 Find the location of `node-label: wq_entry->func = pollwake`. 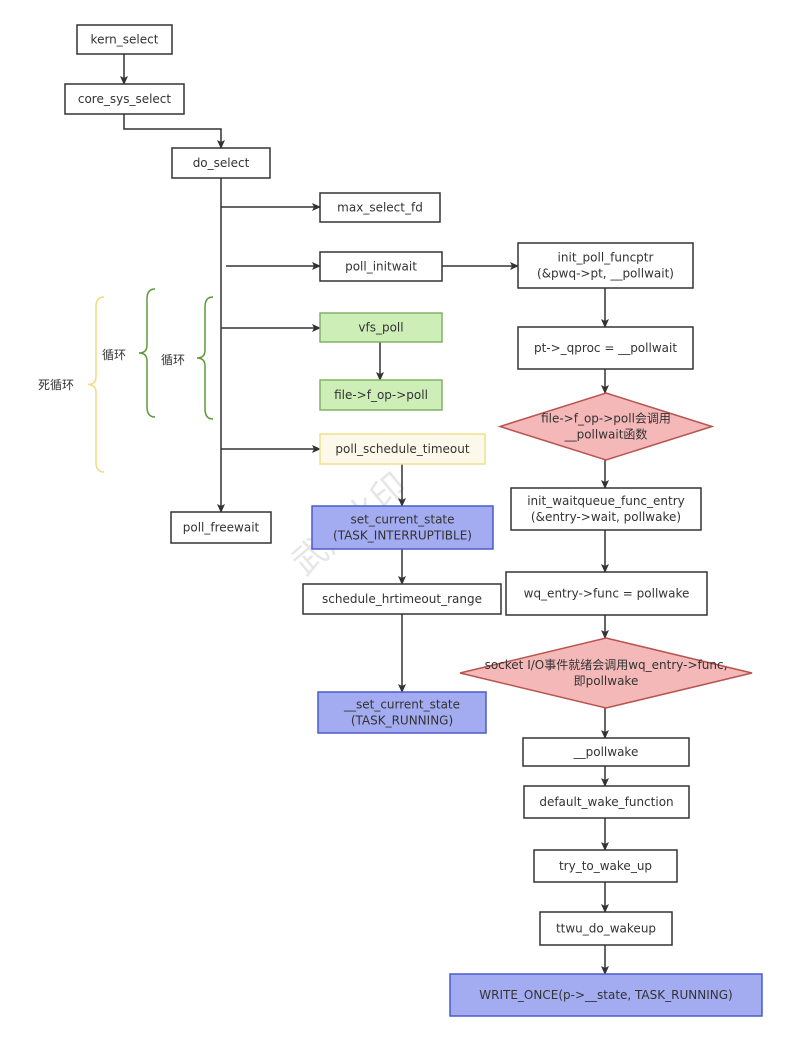

node-label: wq_entry->func = pollwake is located at coordinates (607, 594).